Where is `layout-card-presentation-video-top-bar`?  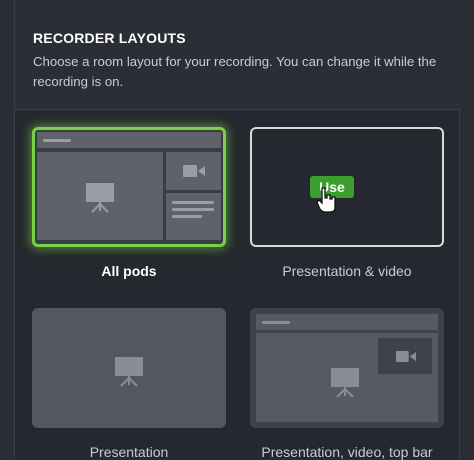 layout-card-presentation-video-top-bar is located at coordinates (347, 368).